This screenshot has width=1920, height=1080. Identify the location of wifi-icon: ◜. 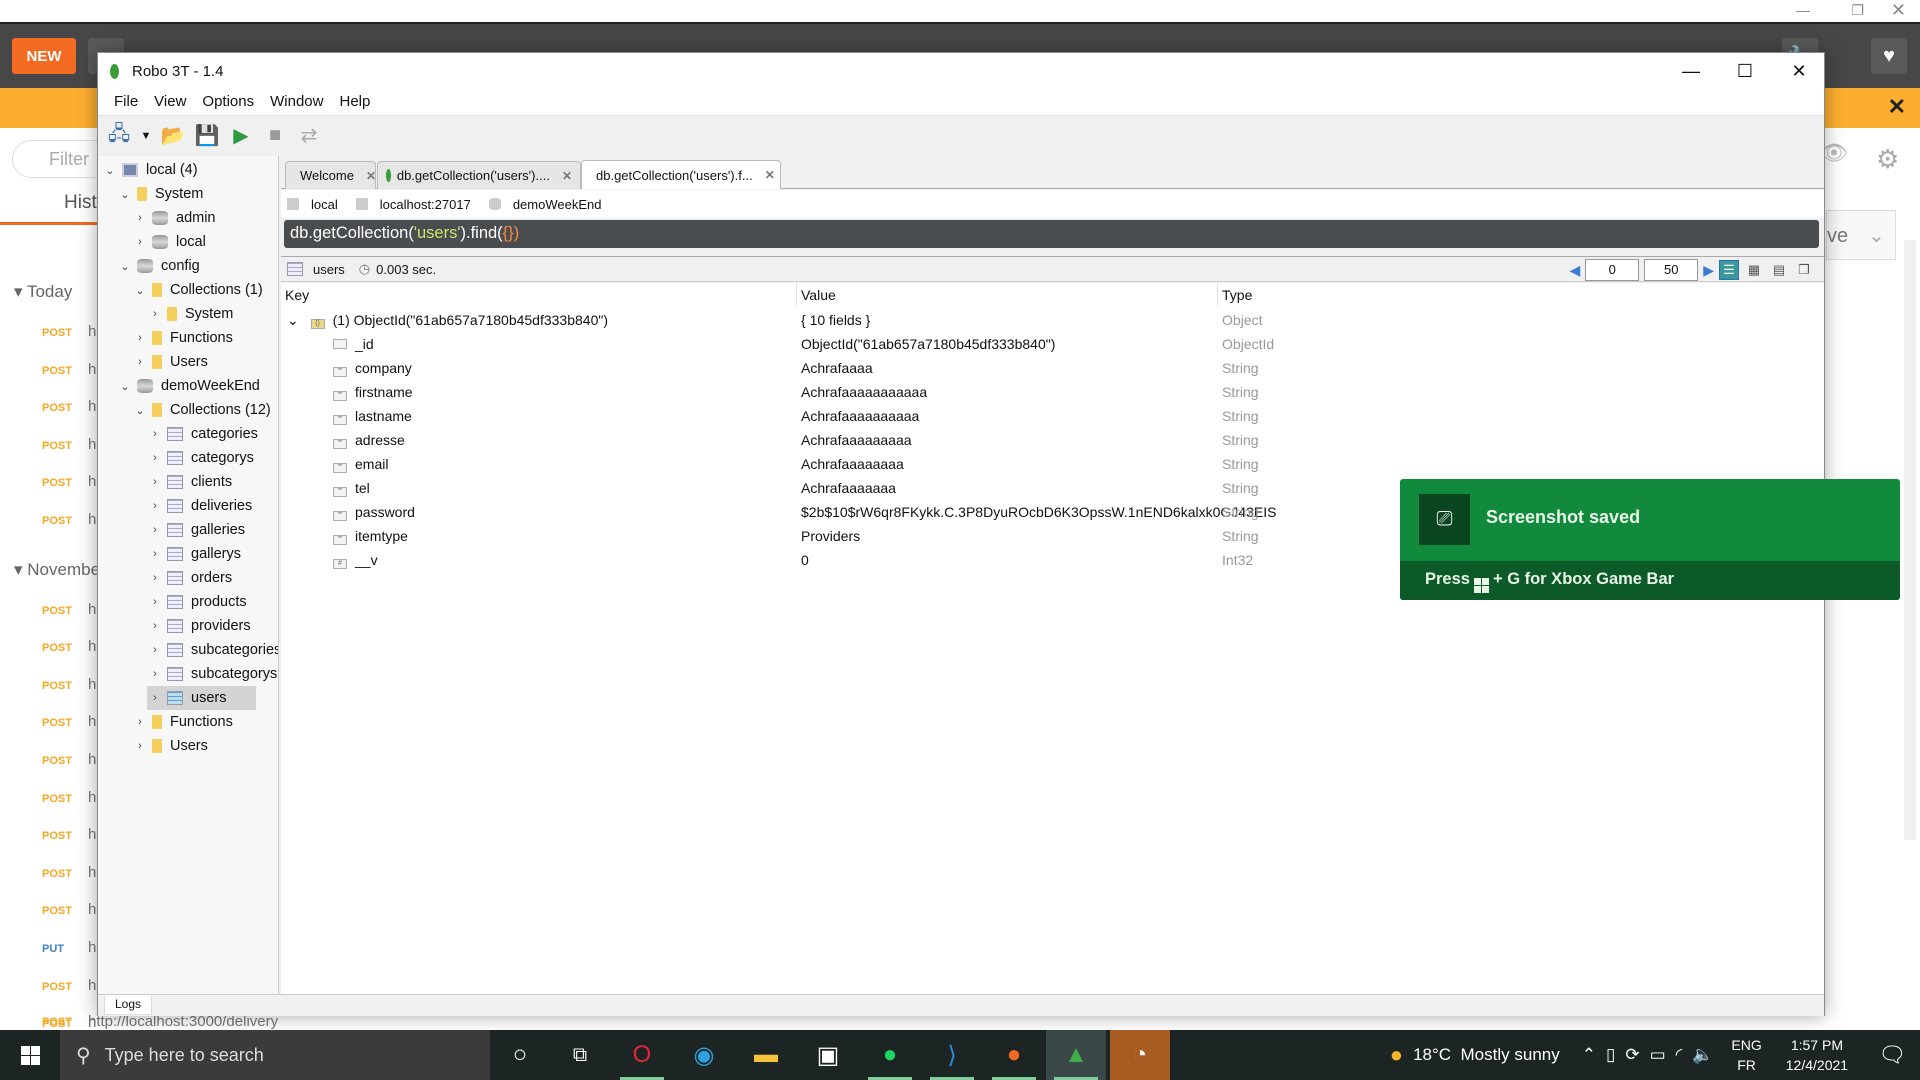
(1679, 1055).